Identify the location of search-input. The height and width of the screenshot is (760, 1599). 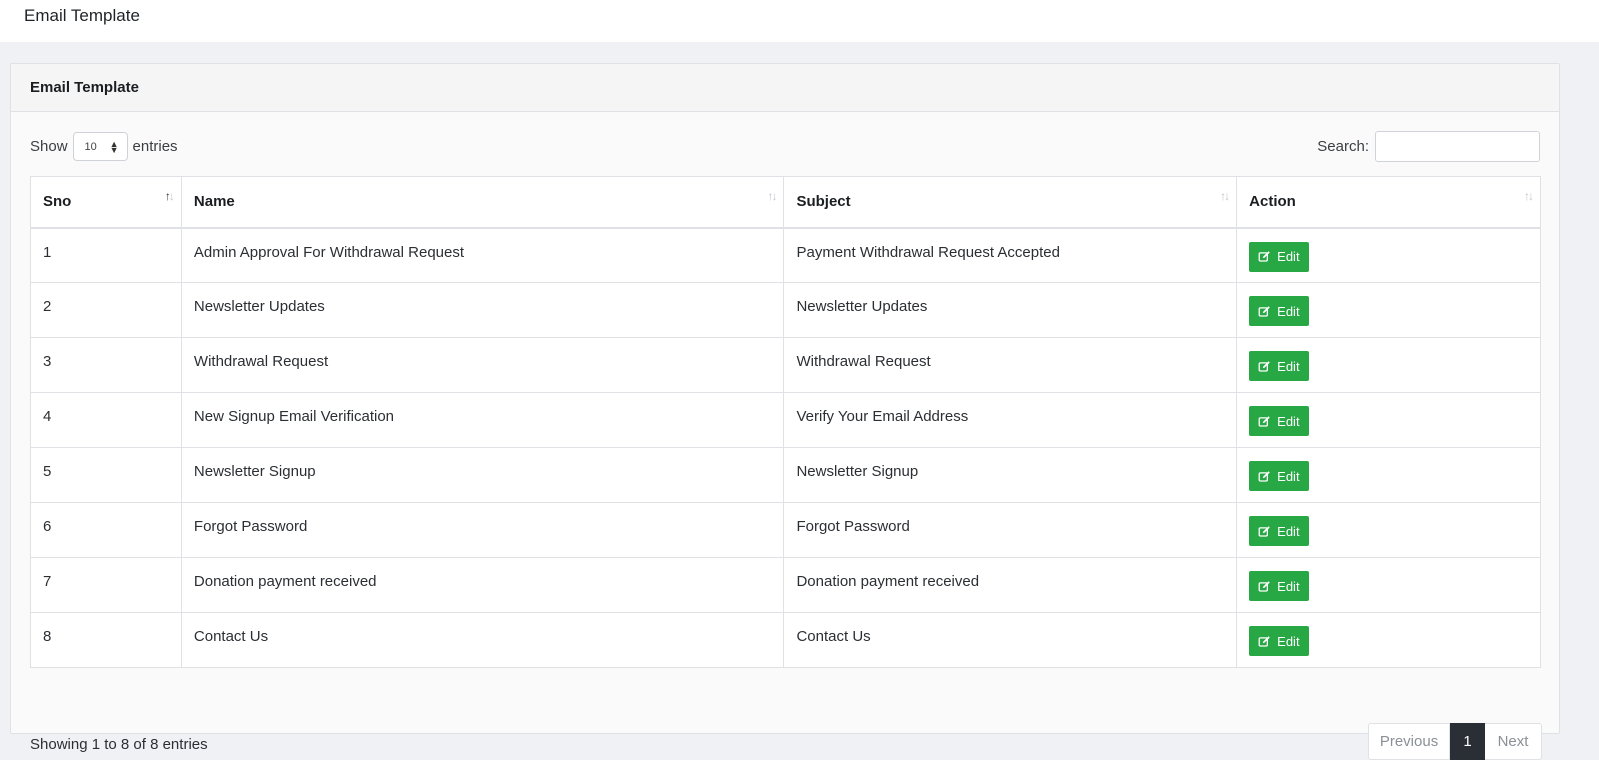
(1457, 146).